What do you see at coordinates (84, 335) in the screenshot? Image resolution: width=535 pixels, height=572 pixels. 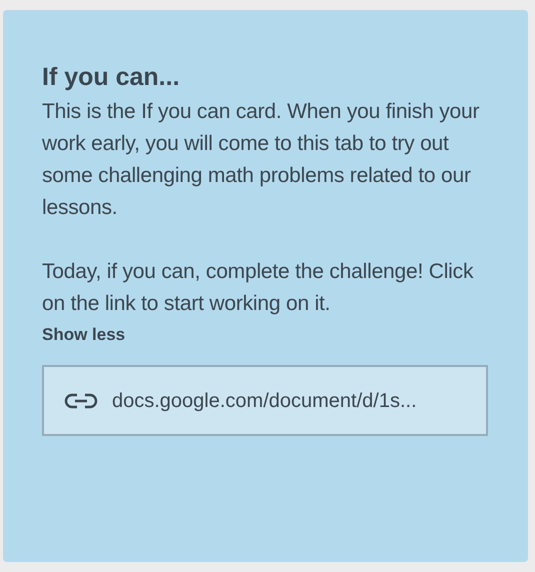 I see `show-less-link: Show less` at bounding box center [84, 335].